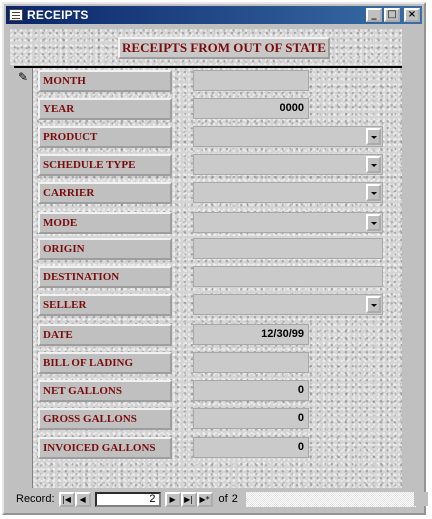 This screenshot has height=519, width=432. Describe the element at coordinates (188, 499) in the screenshot. I see `last-record-button: ▶|` at that location.